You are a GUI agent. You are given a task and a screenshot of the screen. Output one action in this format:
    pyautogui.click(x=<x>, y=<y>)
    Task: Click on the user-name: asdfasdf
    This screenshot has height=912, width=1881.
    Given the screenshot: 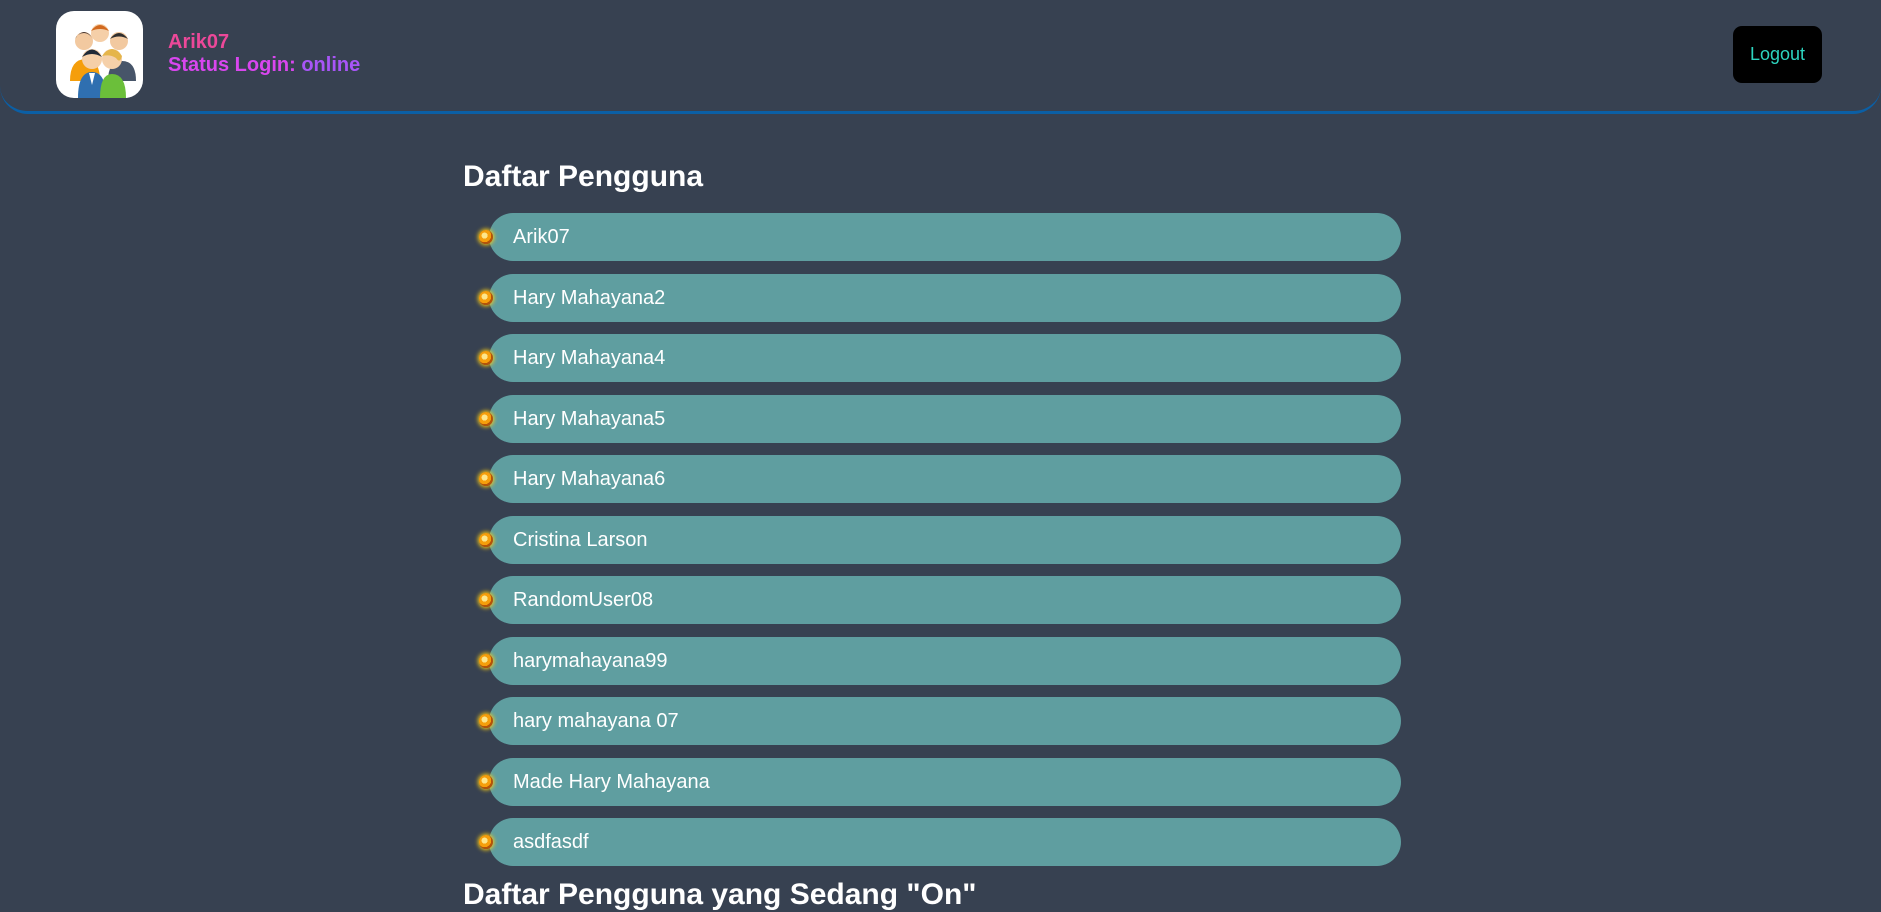 What is the action you would take?
    pyautogui.click(x=551, y=842)
    